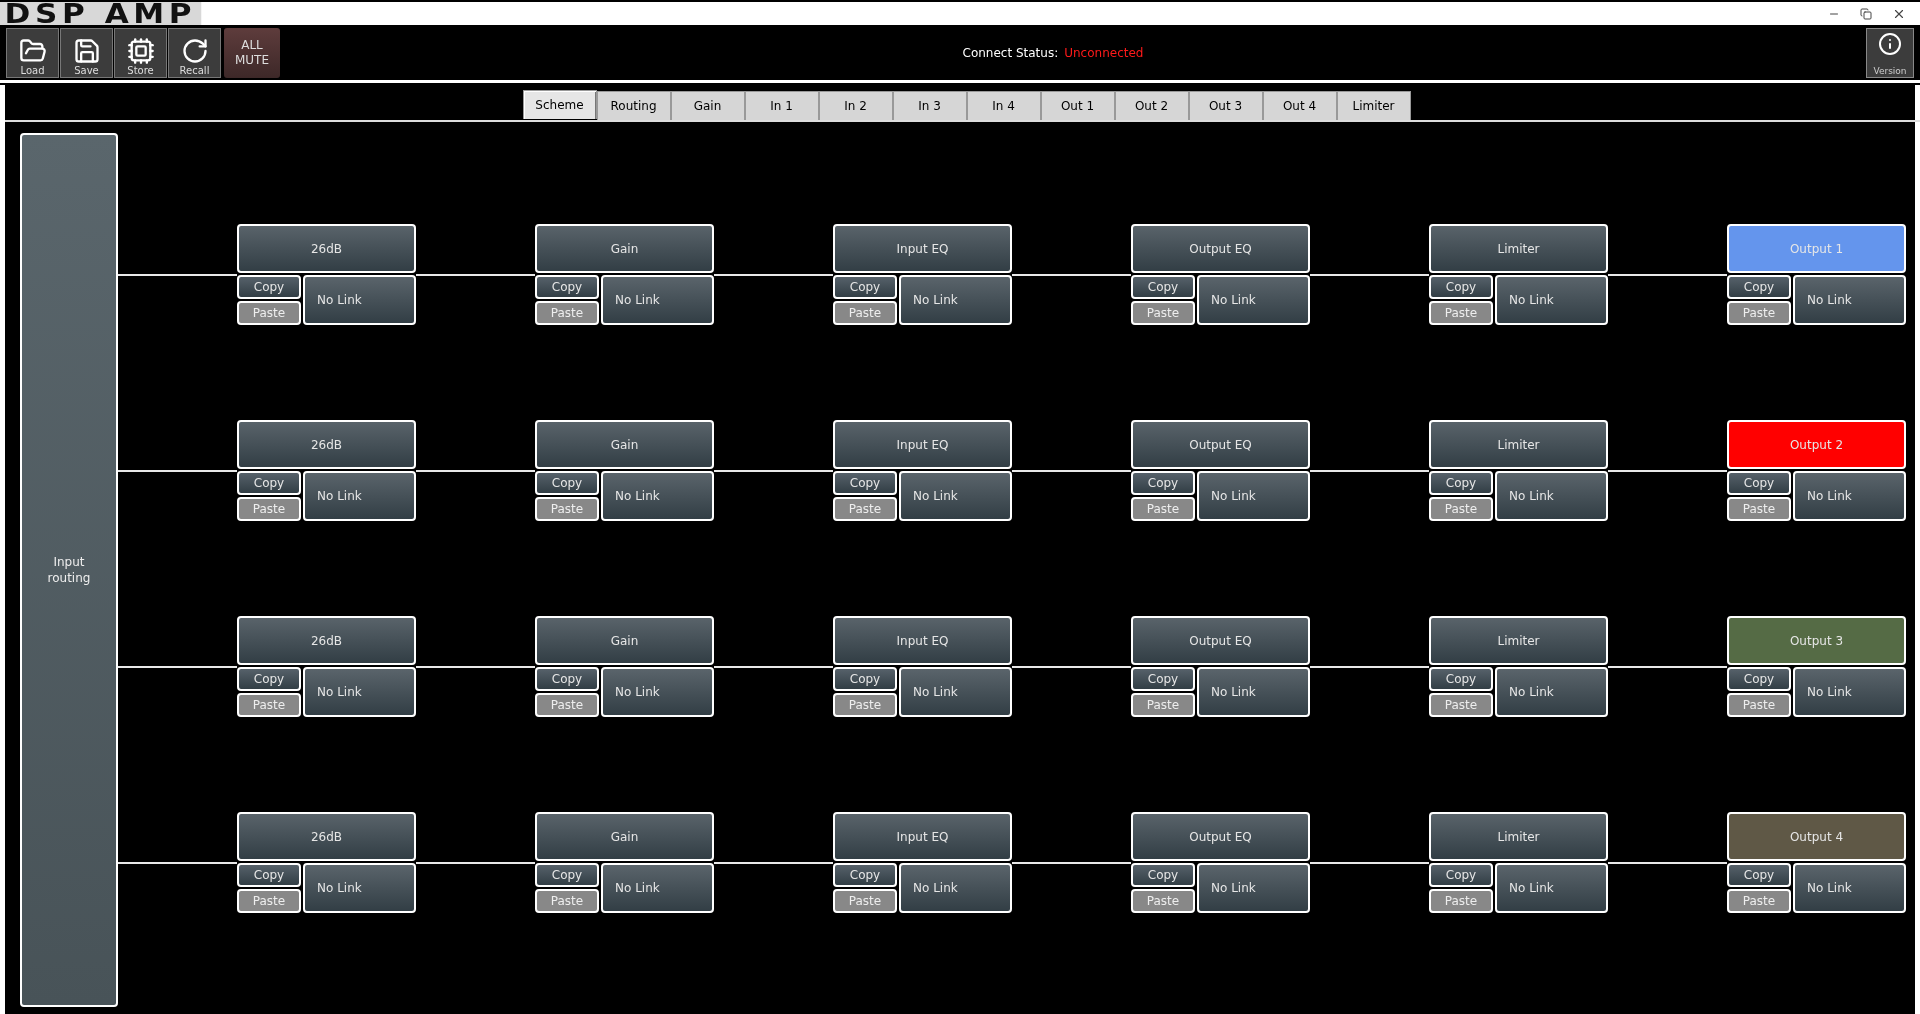 The height and width of the screenshot is (1014, 1920). Describe the element at coordinates (252, 52) in the screenshot. I see `all-mute-button: ALL MUTE` at that location.